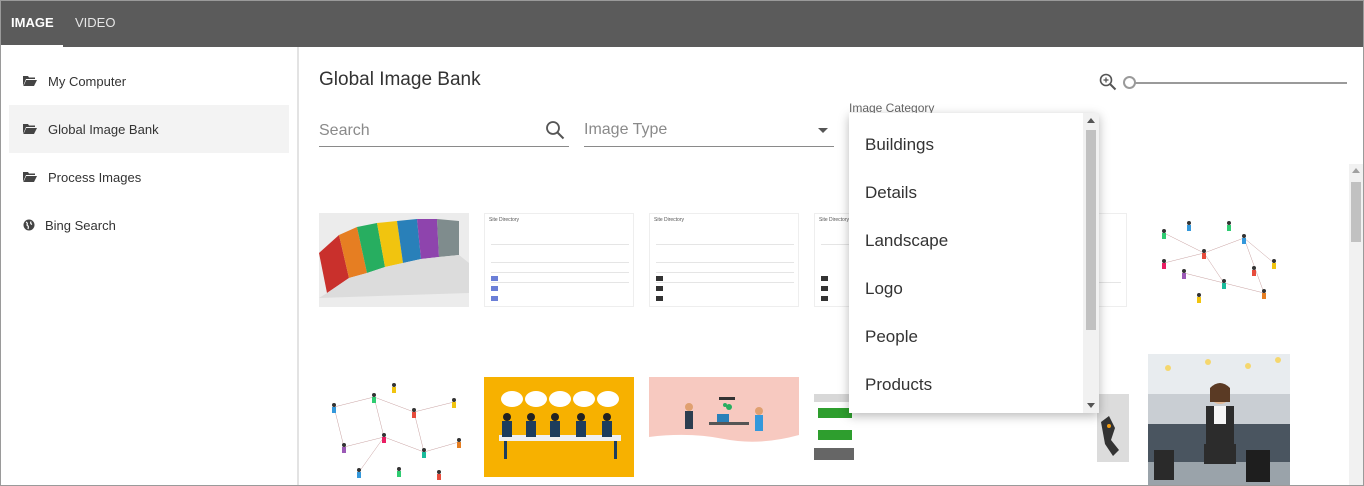 The image size is (1364, 486). What do you see at coordinates (32, 24) in the screenshot?
I see `tab-image: IMAGE` at bounding box center [32, 24].